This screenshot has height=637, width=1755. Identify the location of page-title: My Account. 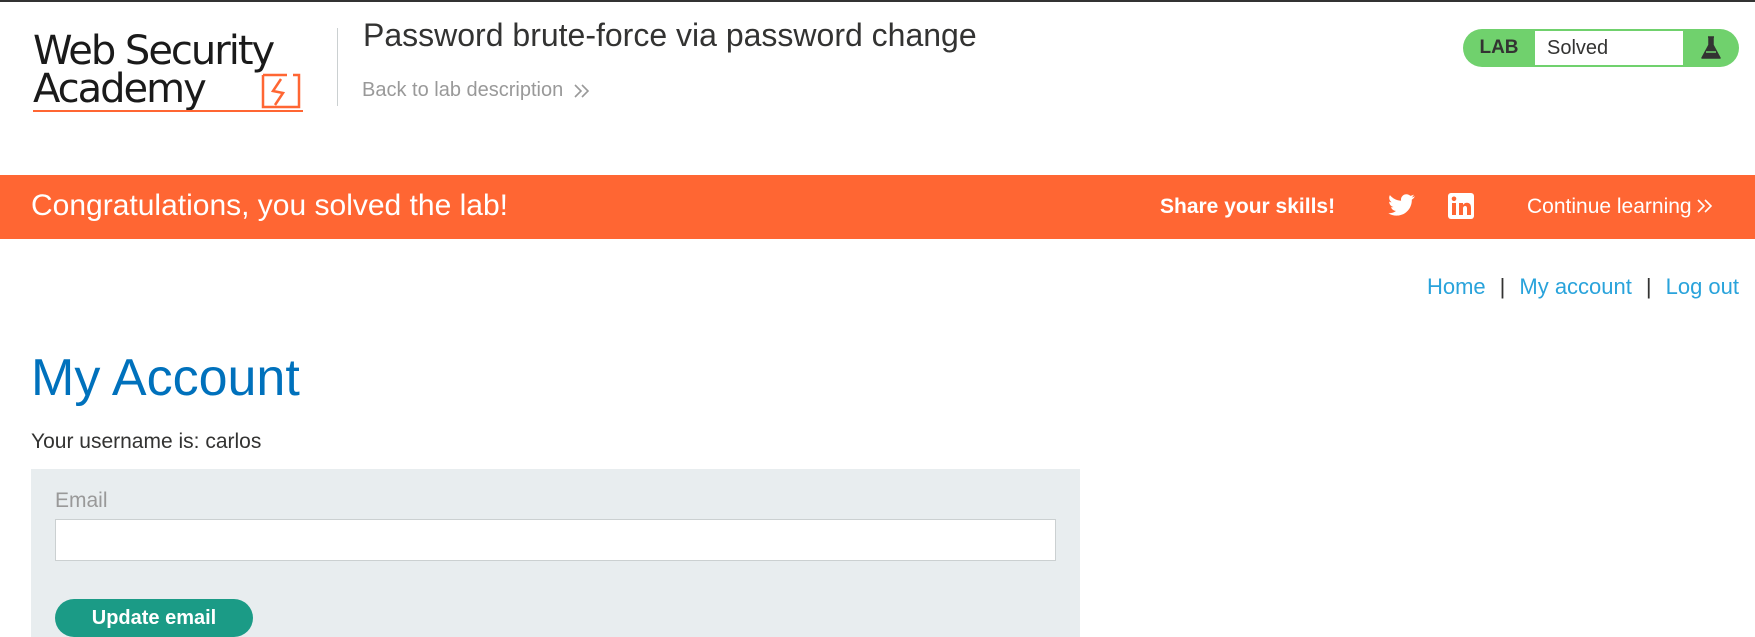
(165, 378).